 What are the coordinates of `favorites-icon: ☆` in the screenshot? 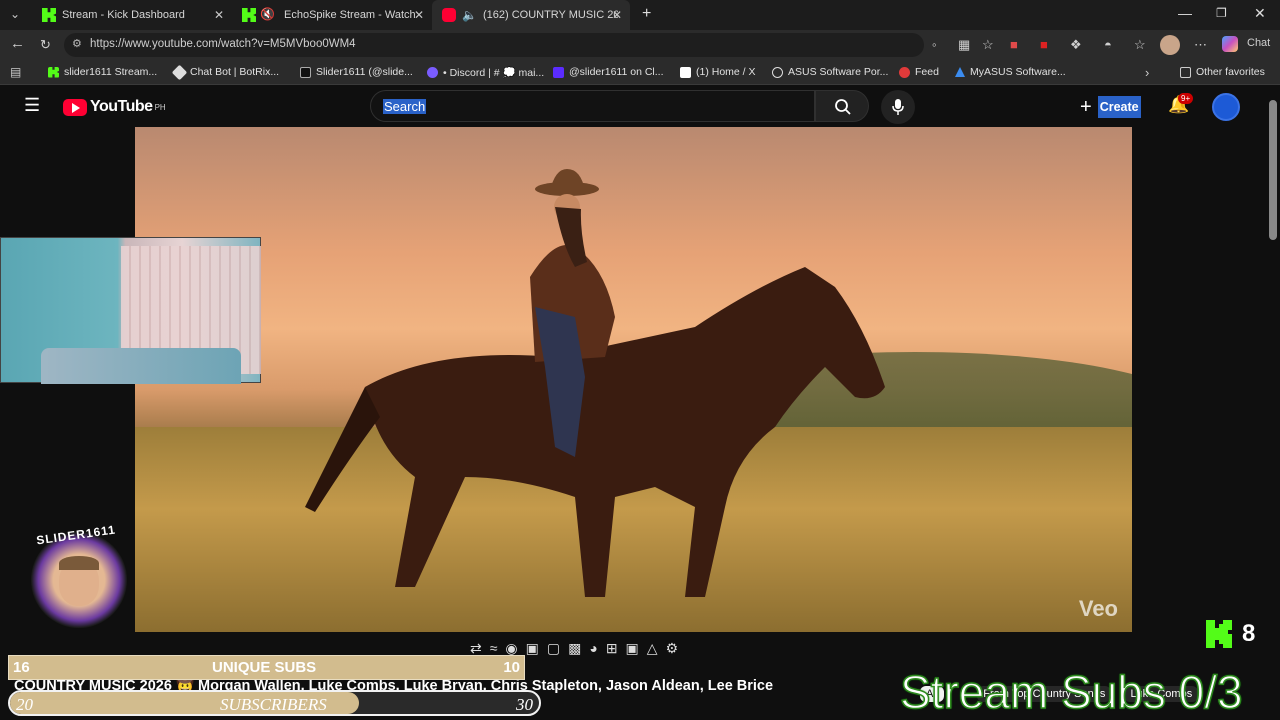 It's located at (1140, 45).